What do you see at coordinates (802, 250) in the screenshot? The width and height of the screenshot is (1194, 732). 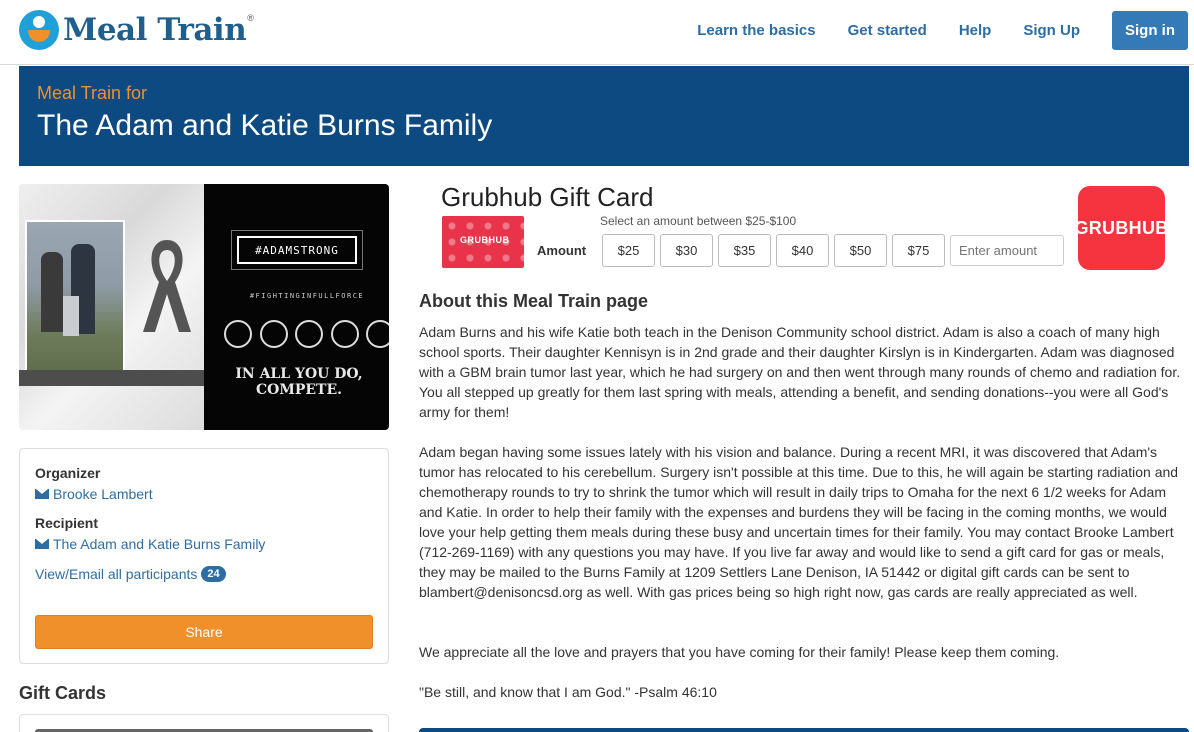 I see `amount-40-button: $40` at bounding box center [802, 250].